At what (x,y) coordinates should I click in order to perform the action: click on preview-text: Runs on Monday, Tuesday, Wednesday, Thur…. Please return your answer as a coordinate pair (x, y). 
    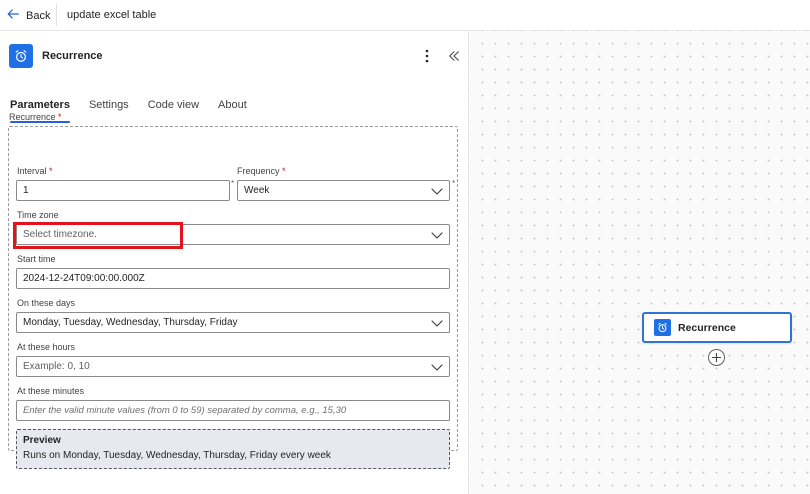
    Looking at the image, I should click on (177, 455).